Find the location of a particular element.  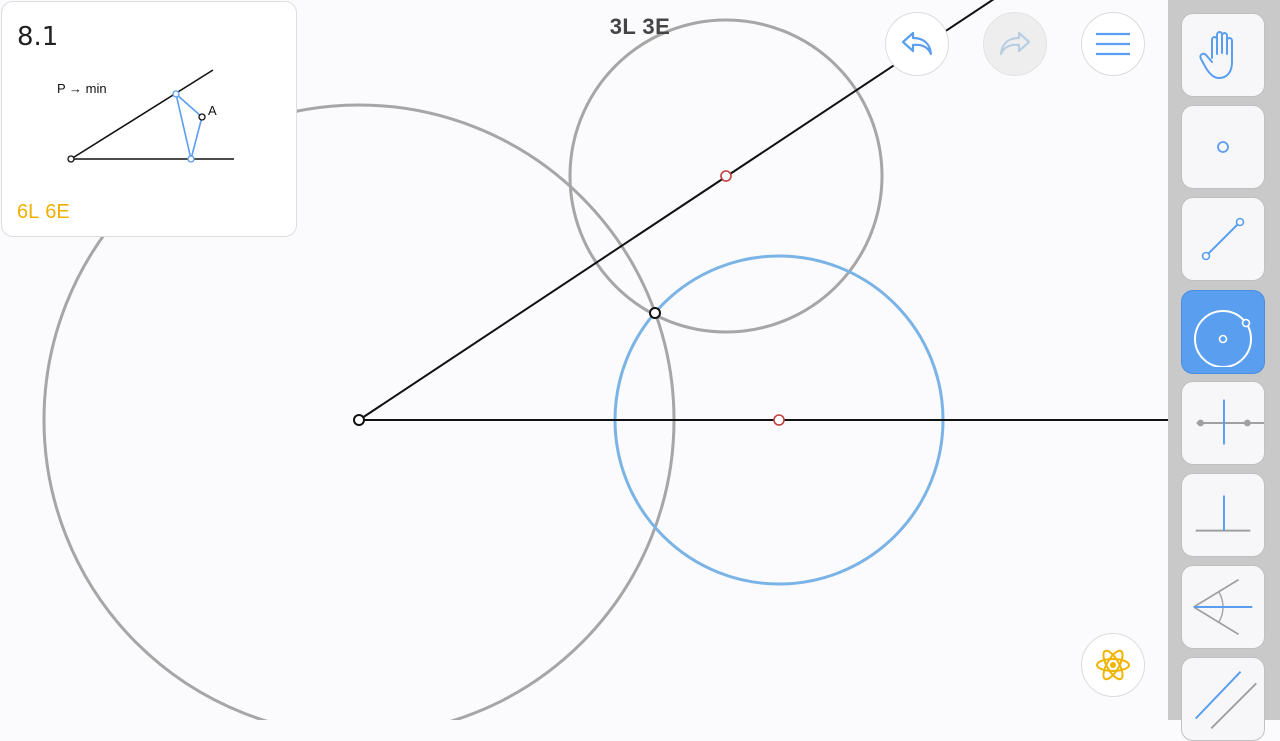

tool-bar is located at coordinates (1224, 370).